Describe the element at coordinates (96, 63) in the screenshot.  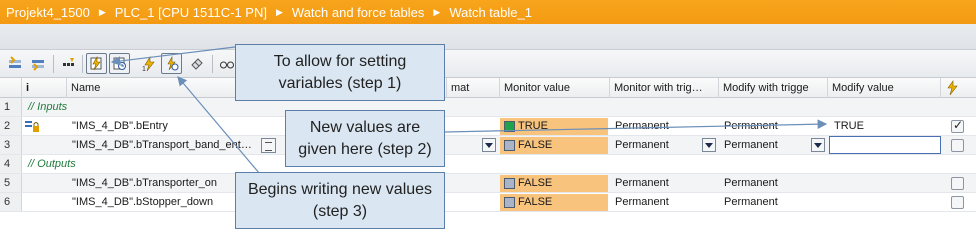
I see `modify-now-icon` at that location.